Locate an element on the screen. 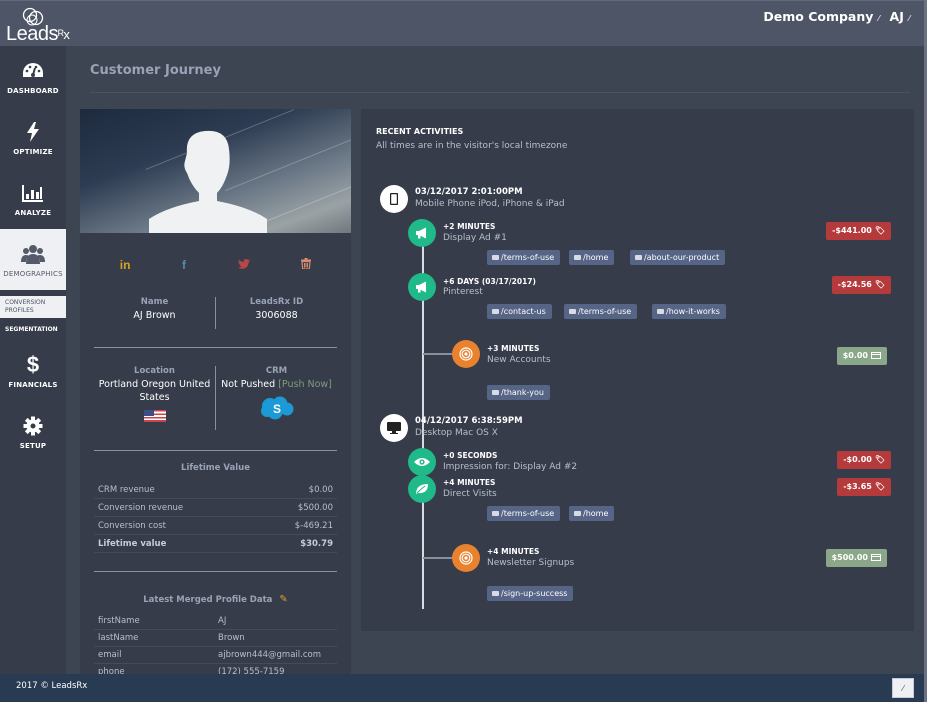  target-icon is located at coordinates (466, 558).